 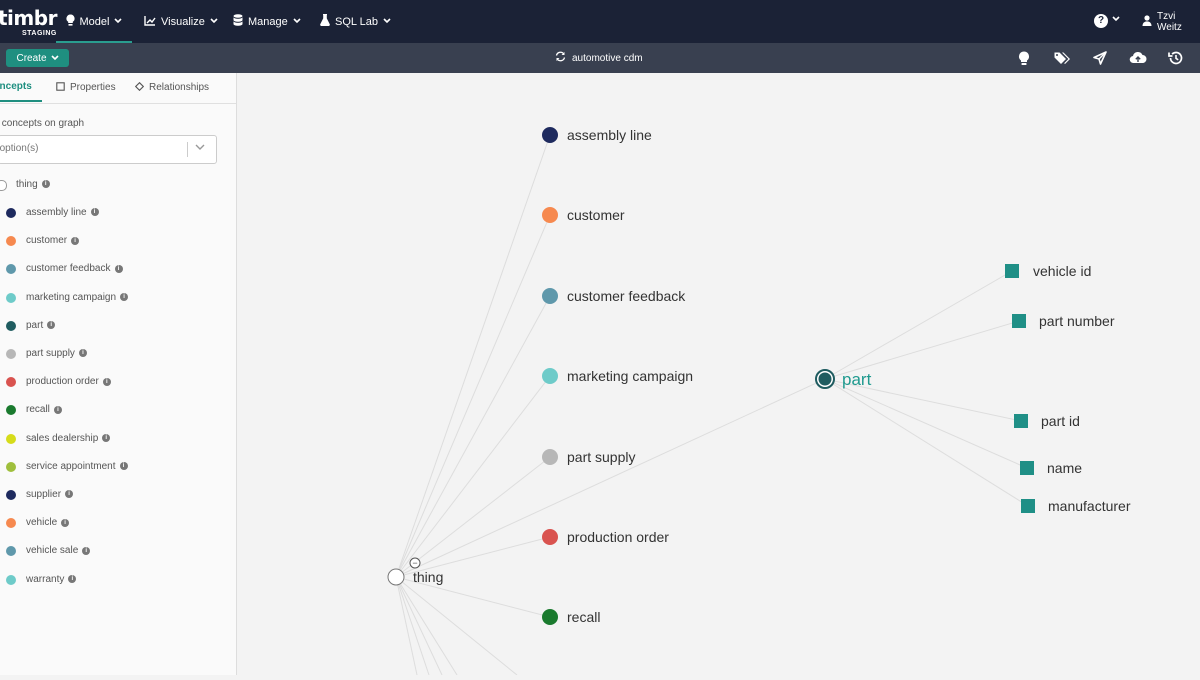 I want to click on graph-node-label: part, so click(x=857, y=379).